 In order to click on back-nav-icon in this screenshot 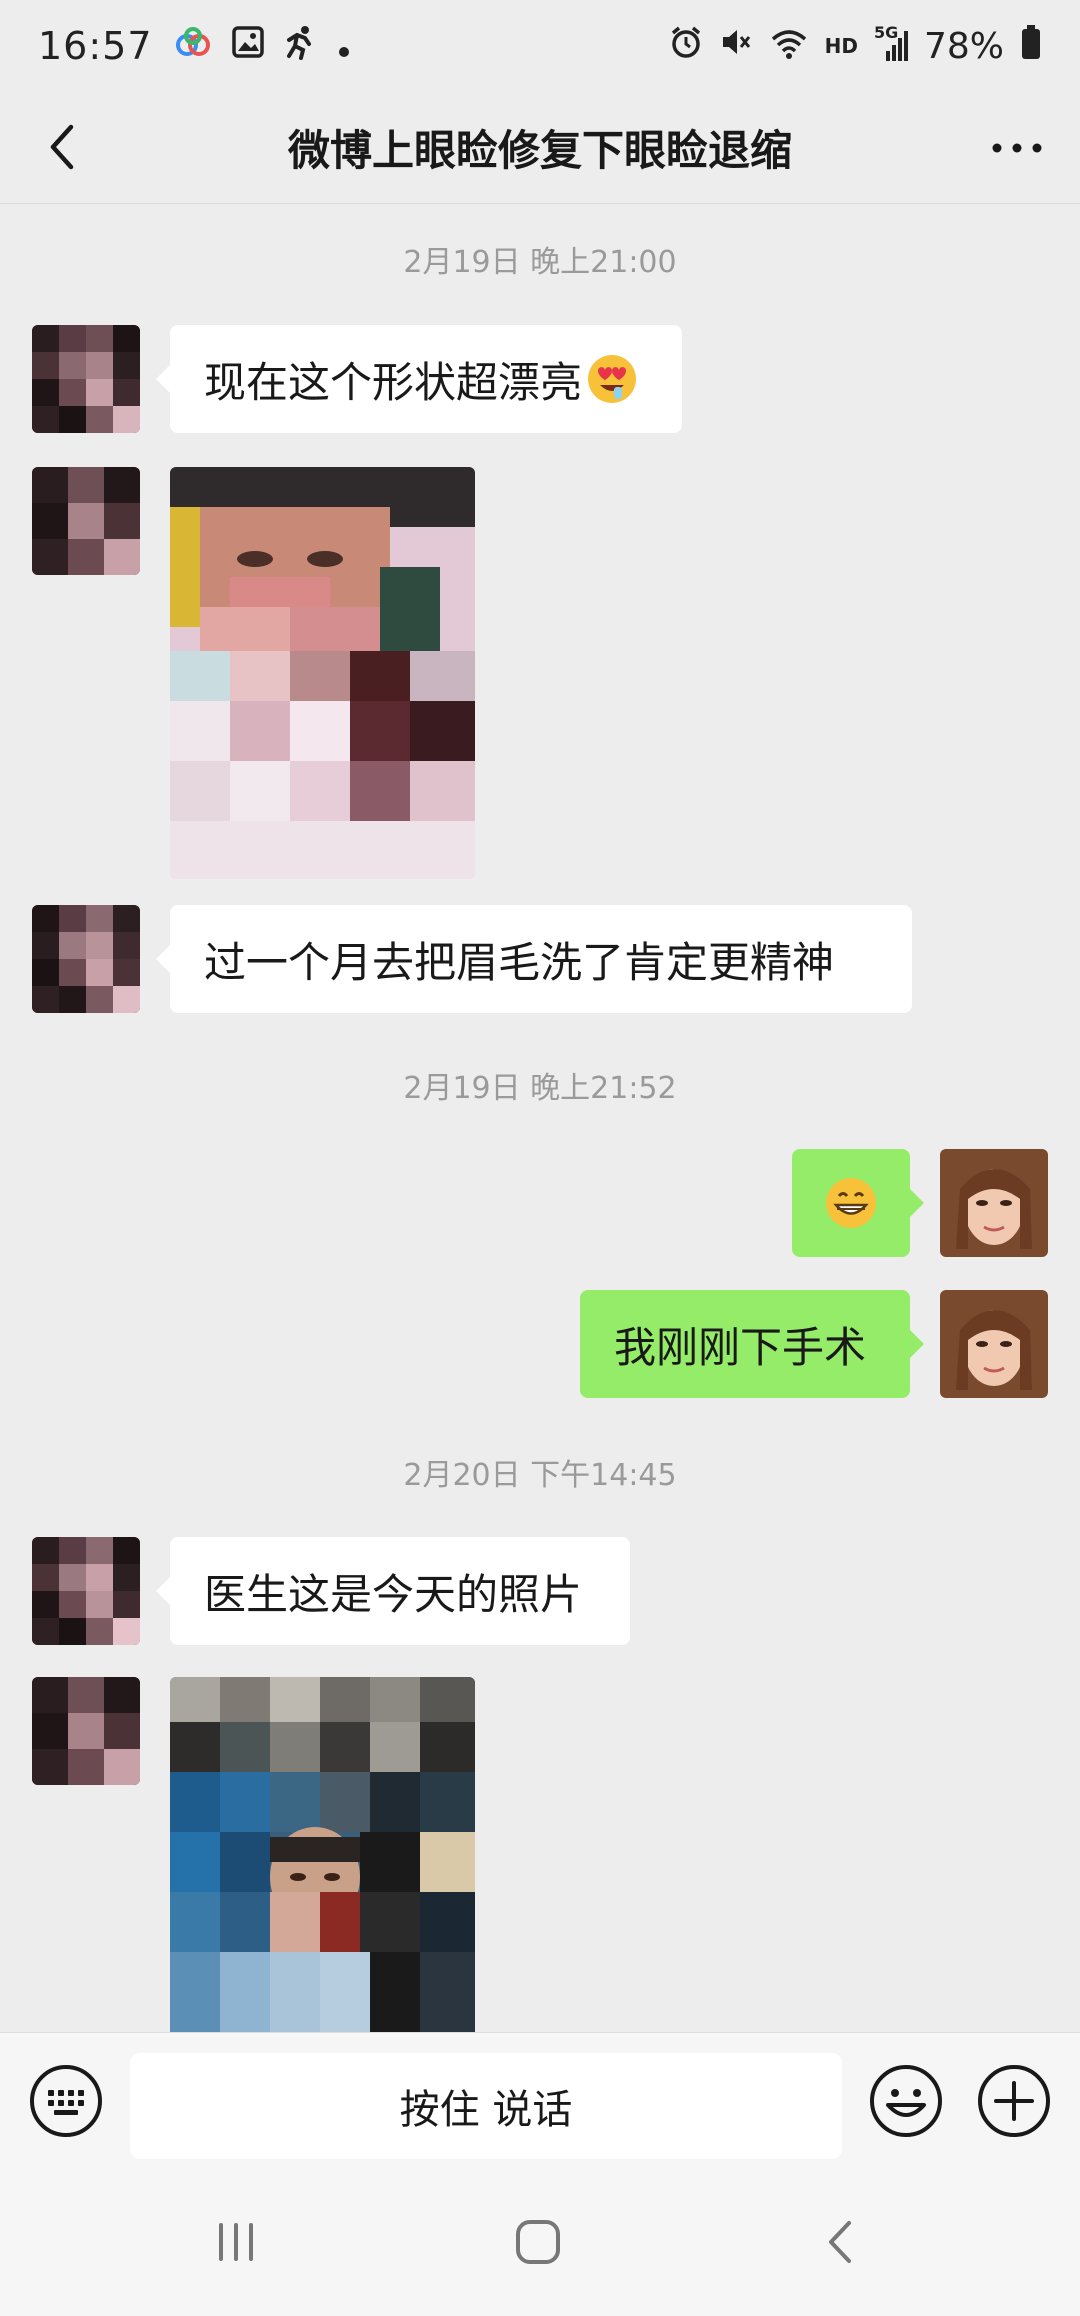, I will do `click(840, 2244)`.